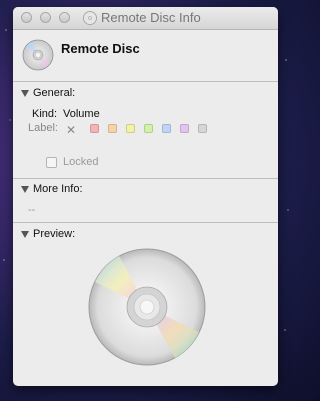 This screenshot has height=401, width=320. What do you see at coordinates (130, 128) in the screenshot?
I see `label-yellow` at bounding box center [130, 128].